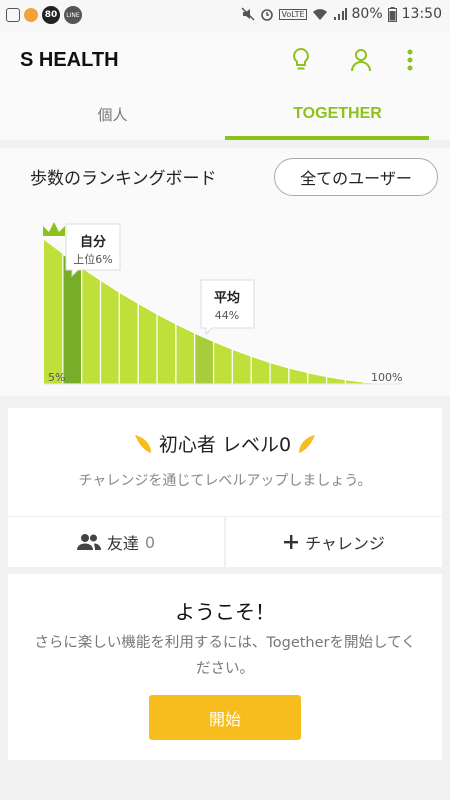 Image resolution: width=450 pixels, height=800 pixels. What do you see at coordinates (307, 443) in the screenshot?
I see `wing-right-icon` at bounding box center [307, 443].